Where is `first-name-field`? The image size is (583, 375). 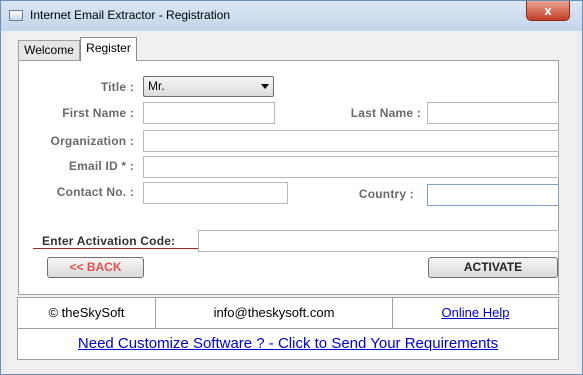
first-name-field is located at coordinates (209, 113).